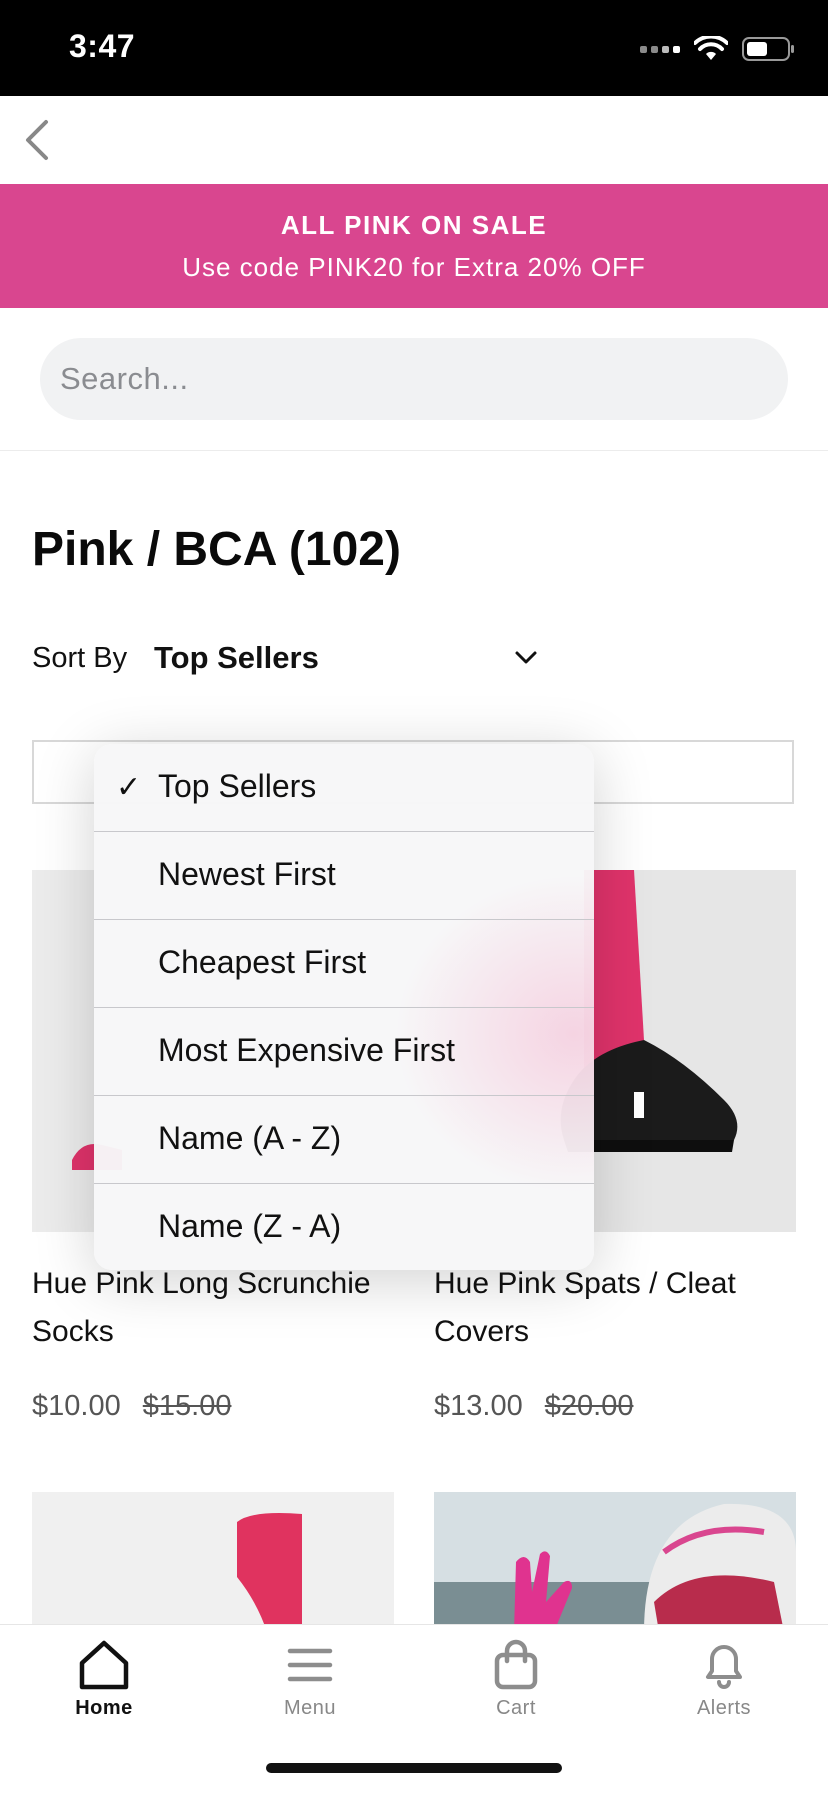 The image size is (828, 1793). I want to click on chevron-down-icon, so click(526, 658).